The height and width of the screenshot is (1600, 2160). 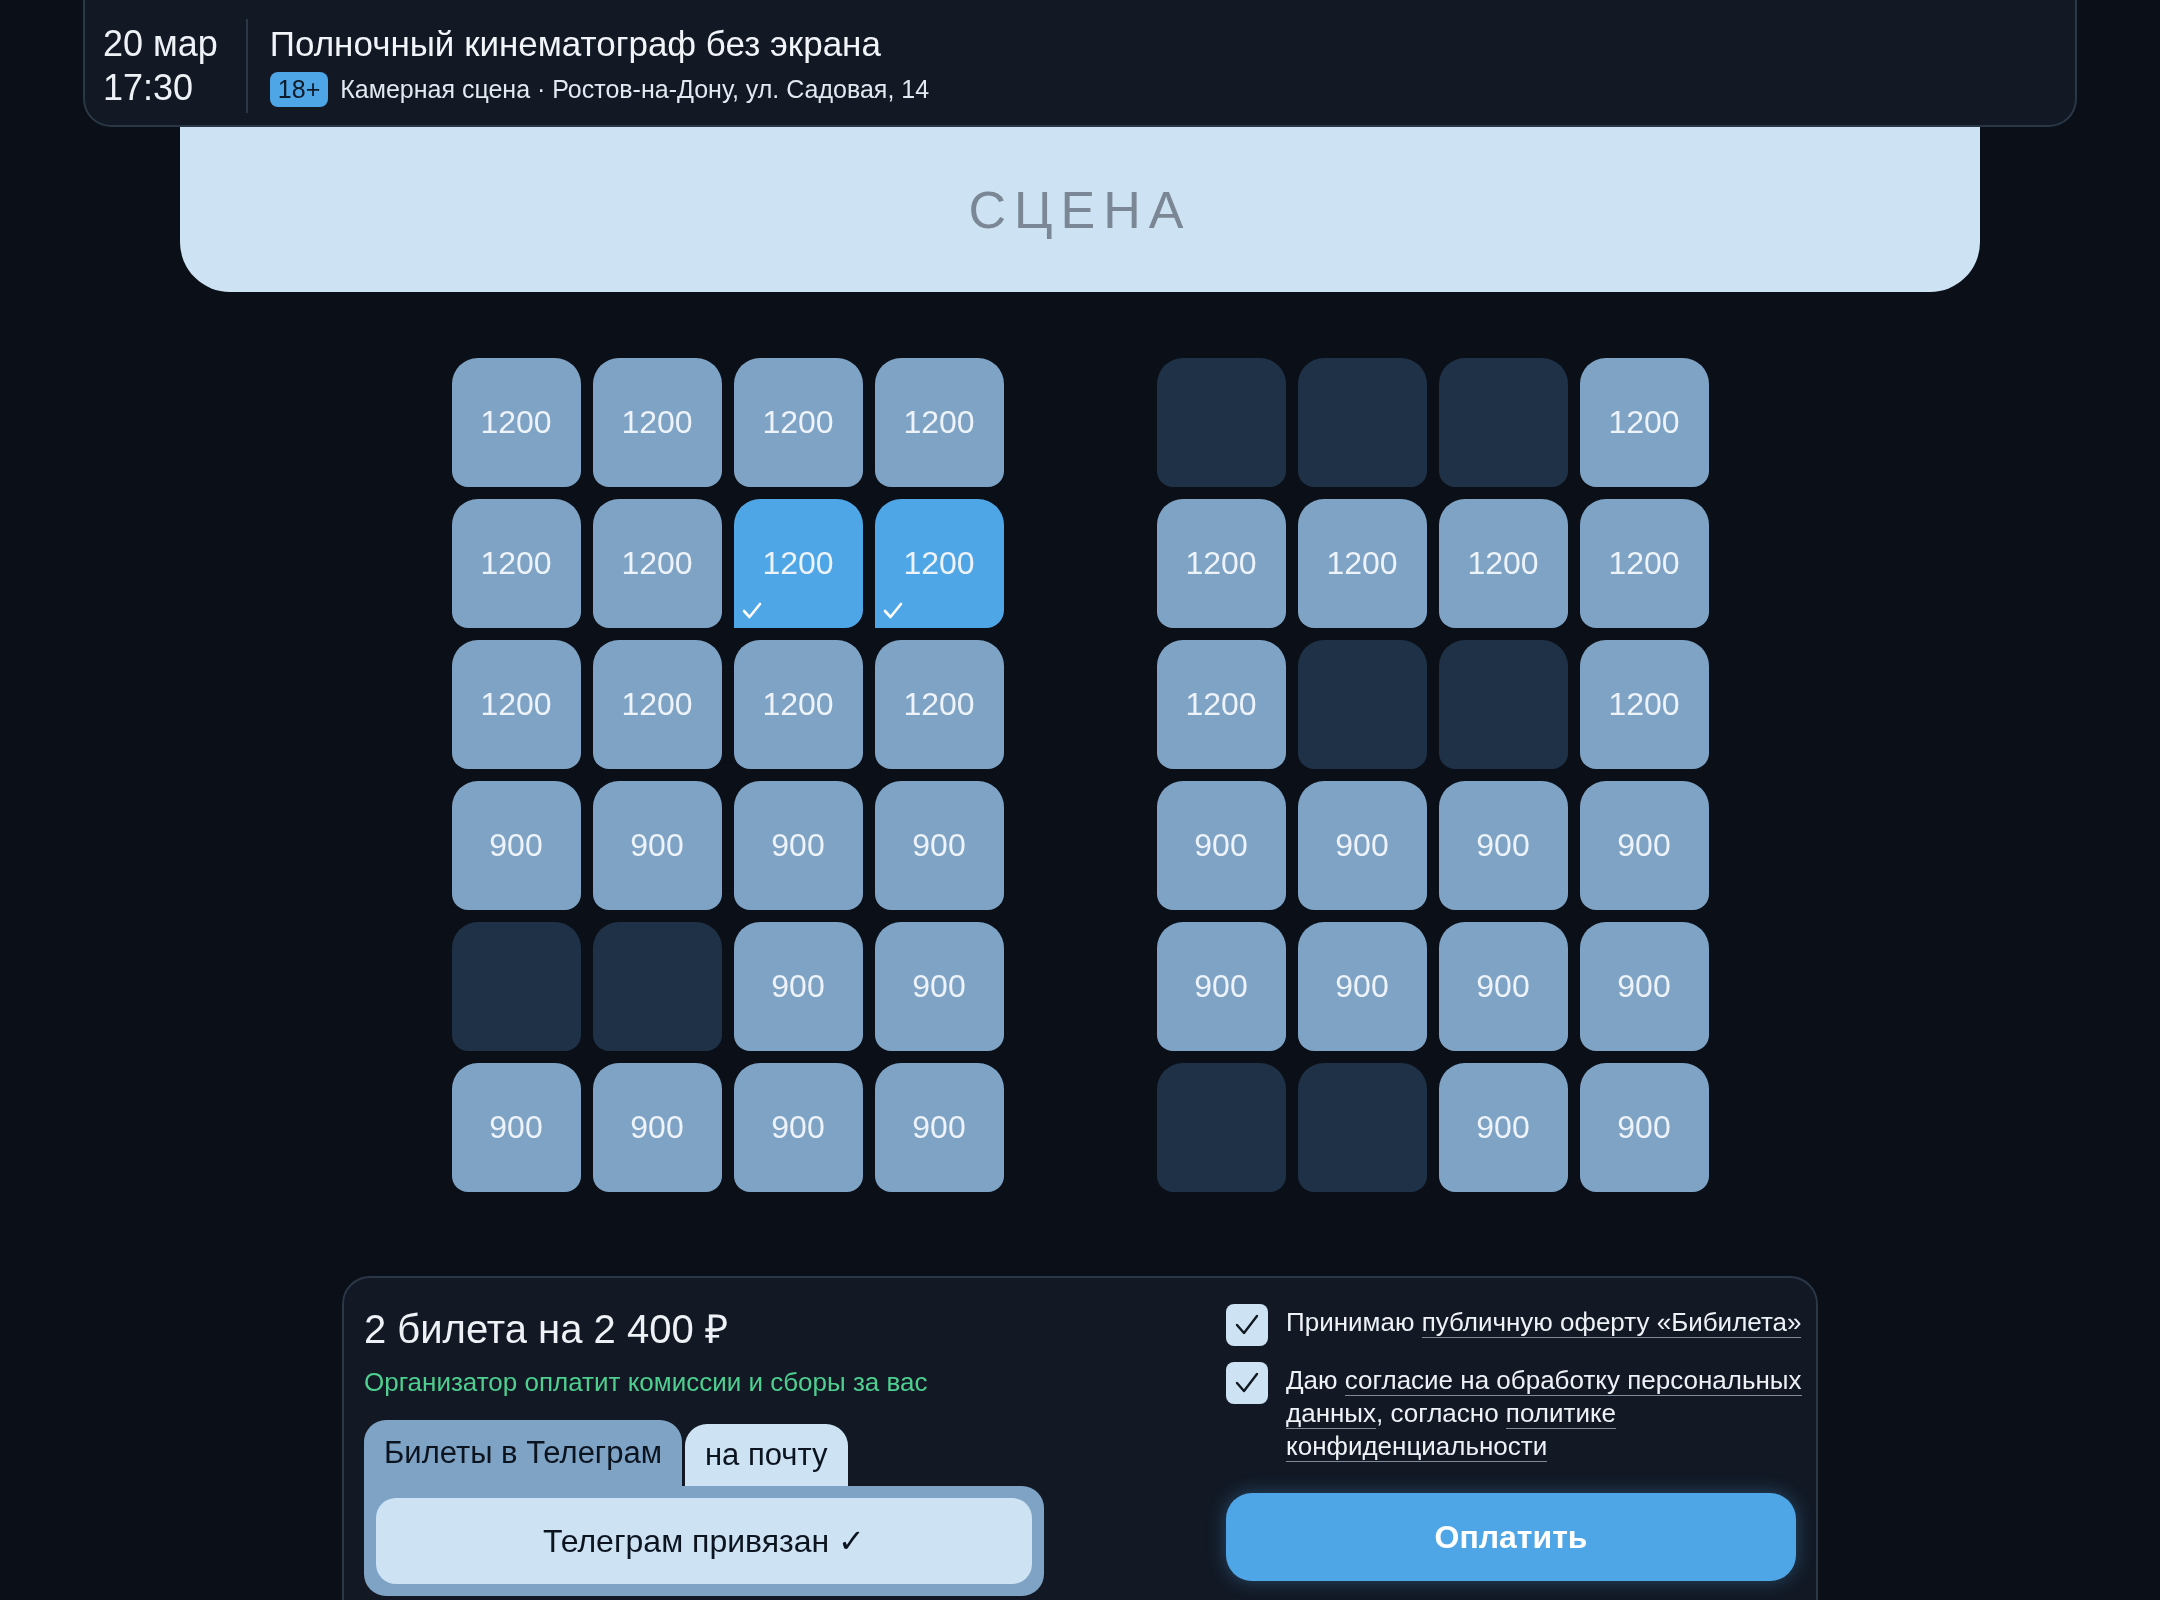 What do you see at coordinates (1080, 209) in the screenshot?
I see `stage-label: СЦЕНА` at bounding box center [1080, 209].